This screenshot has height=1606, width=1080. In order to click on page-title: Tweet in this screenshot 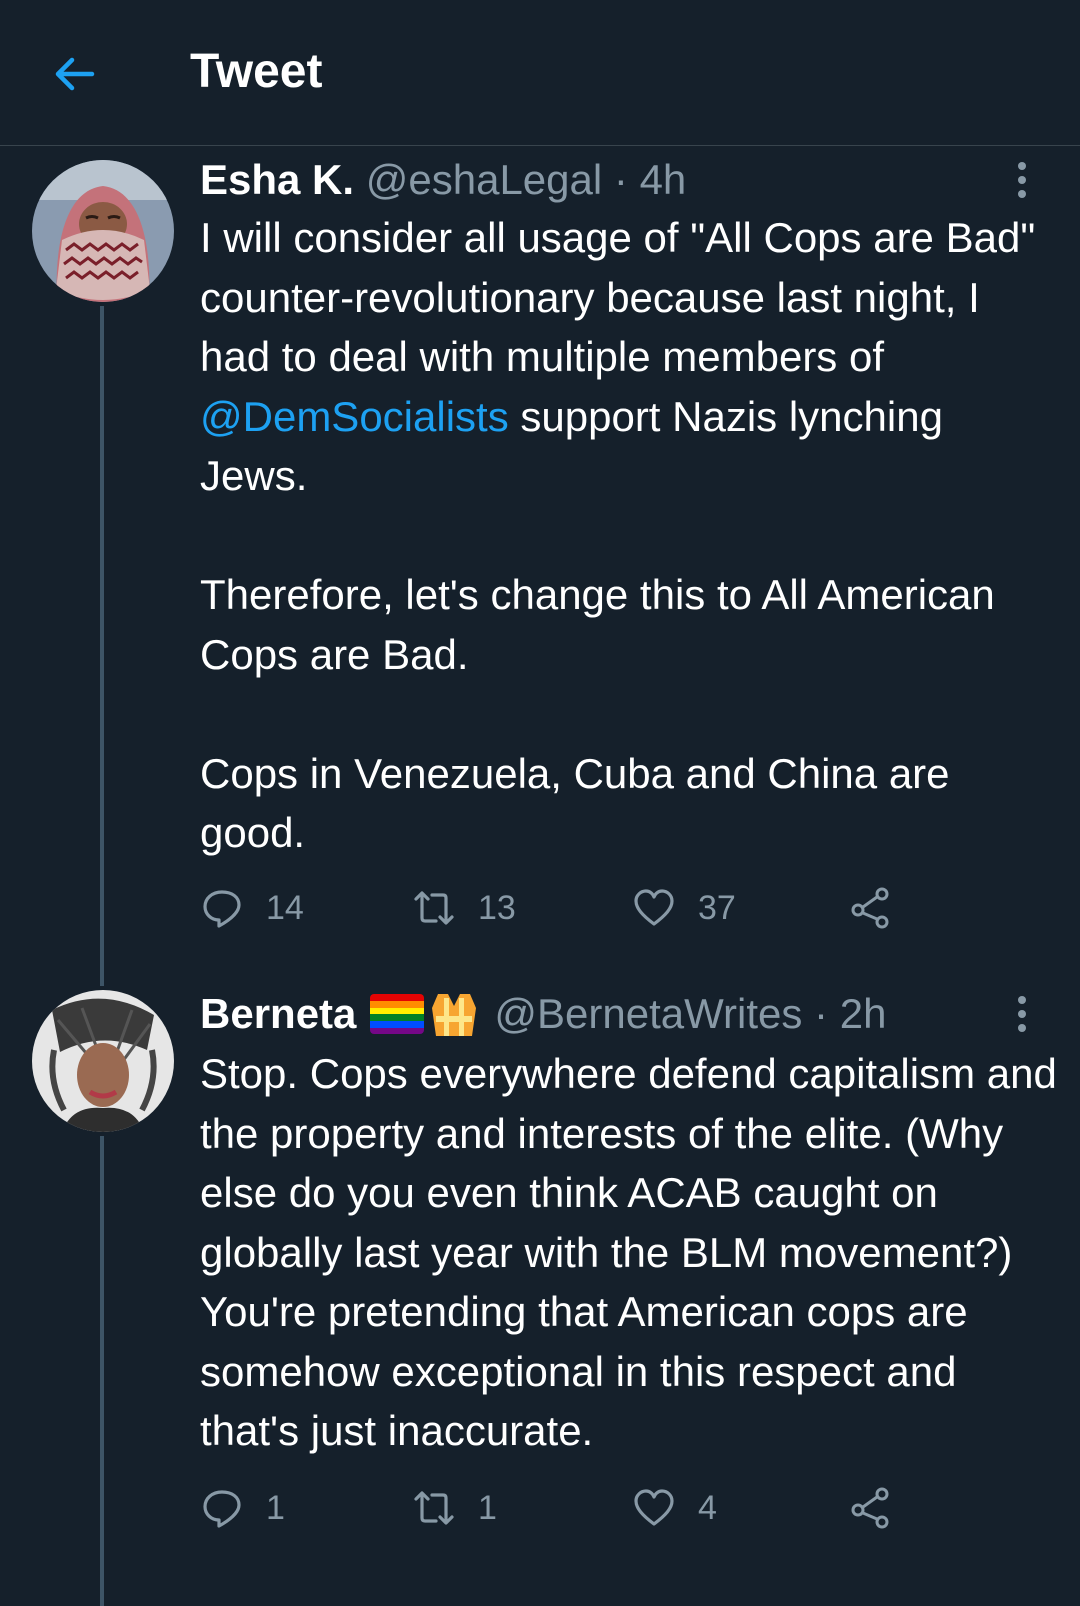, I will do `click(256, 71)`.